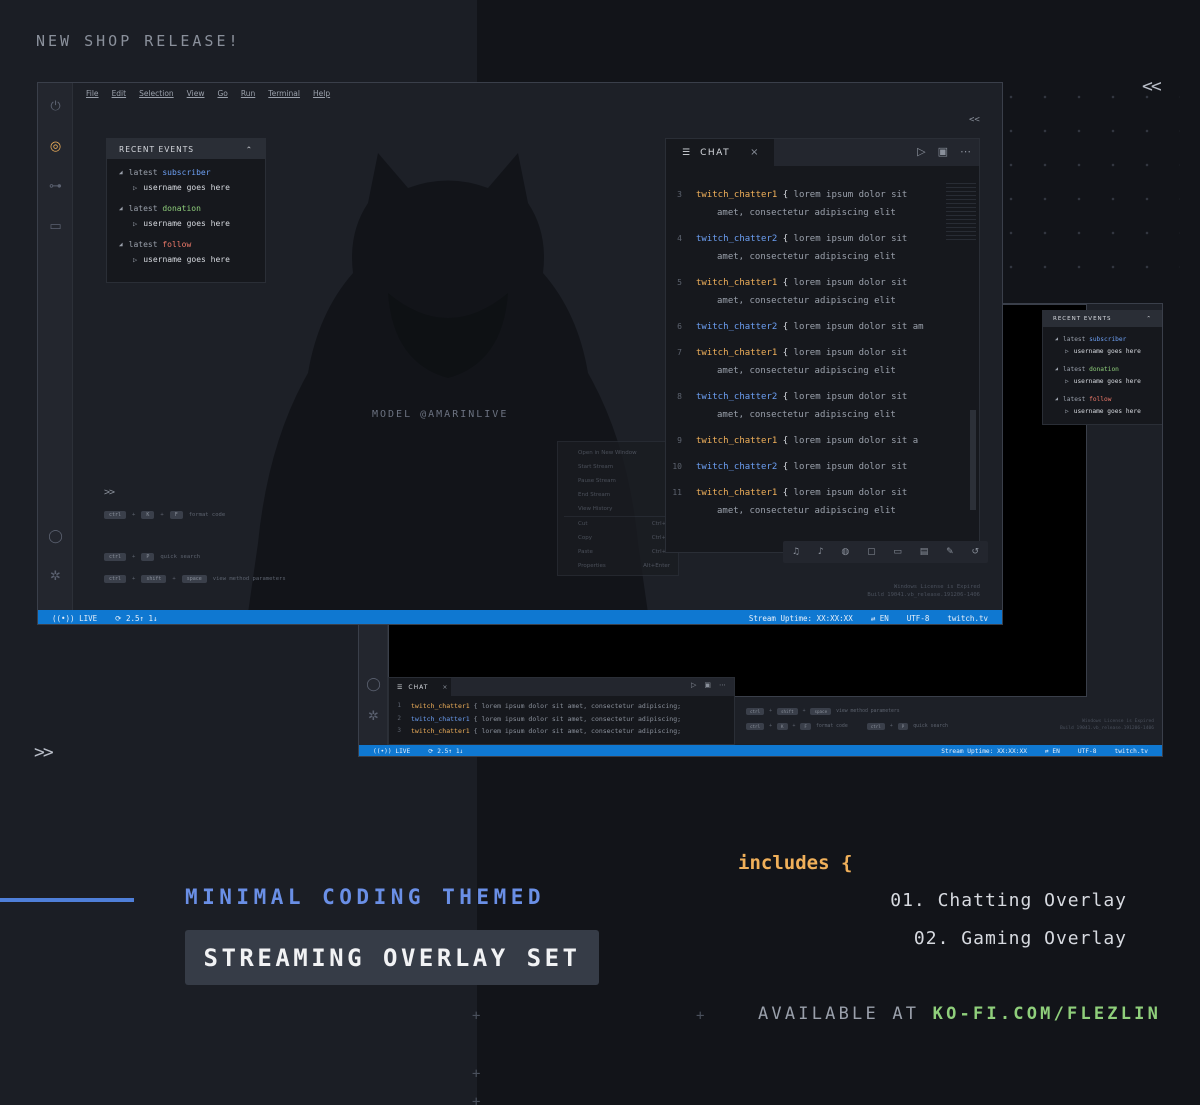  What do you see at coordinates (222, 93) in the screenshot?
I see `menu-go: Go` at bounding box center [222, 93].